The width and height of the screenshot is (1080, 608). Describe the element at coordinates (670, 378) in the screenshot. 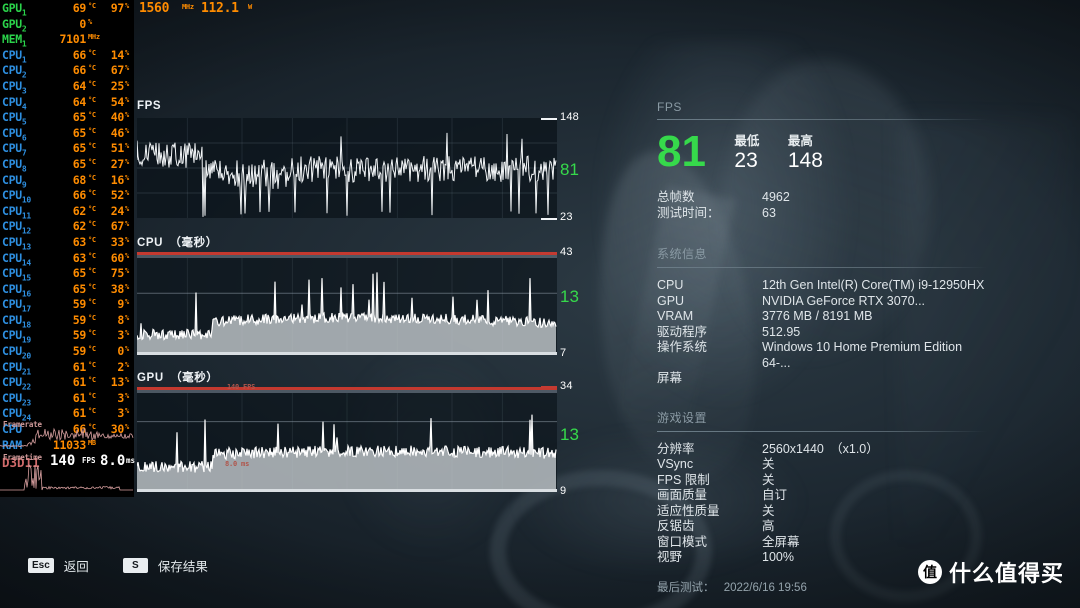

I see `row-key: 屏幕` at that location.